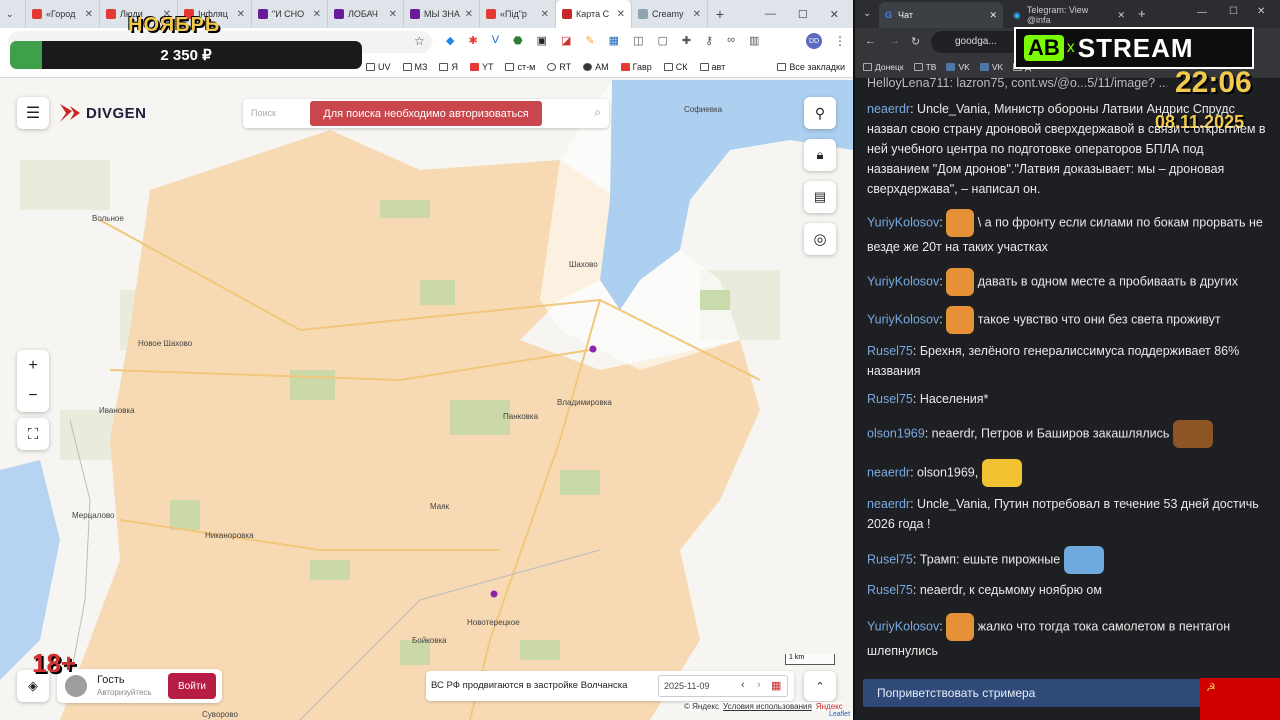 This screenshot has width=1280, height=720. I want to click on login-button: Войти, so click(192, 686).